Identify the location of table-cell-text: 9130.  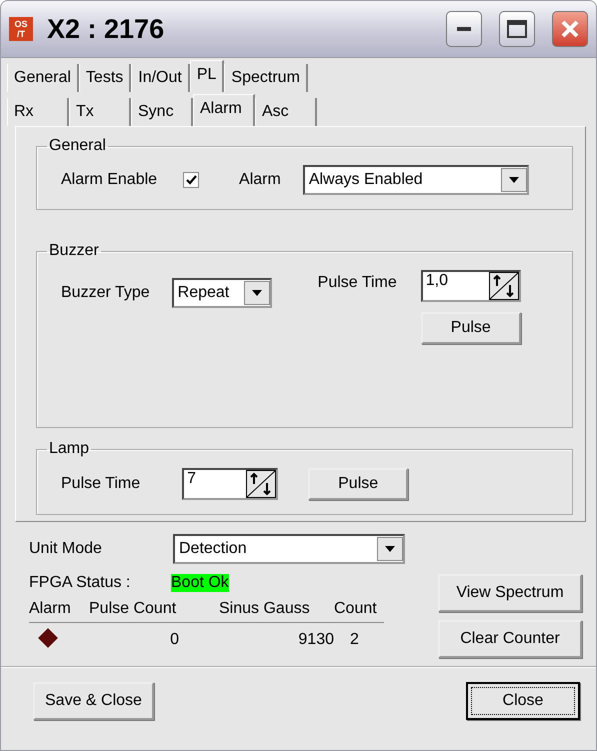
(315, 639).